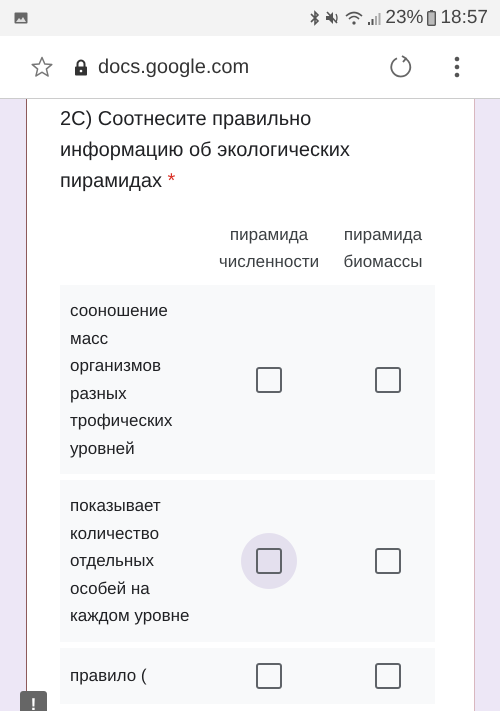  Describe the element at coordinates (431, 18) in the screenshot. I see `battery-icon` at that location.